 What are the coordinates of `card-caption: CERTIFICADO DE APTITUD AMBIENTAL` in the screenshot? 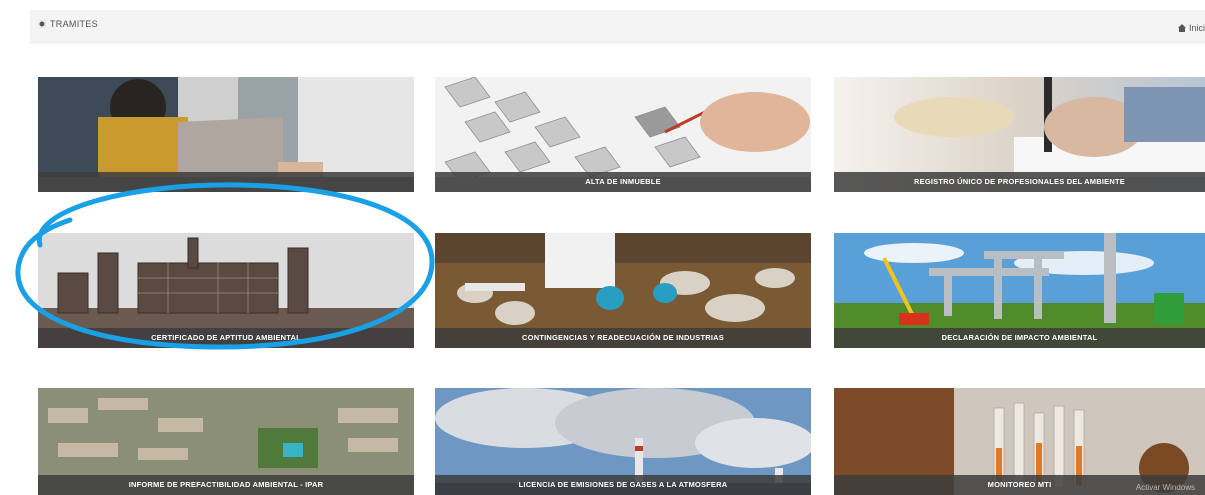 It's located at (226, 338).